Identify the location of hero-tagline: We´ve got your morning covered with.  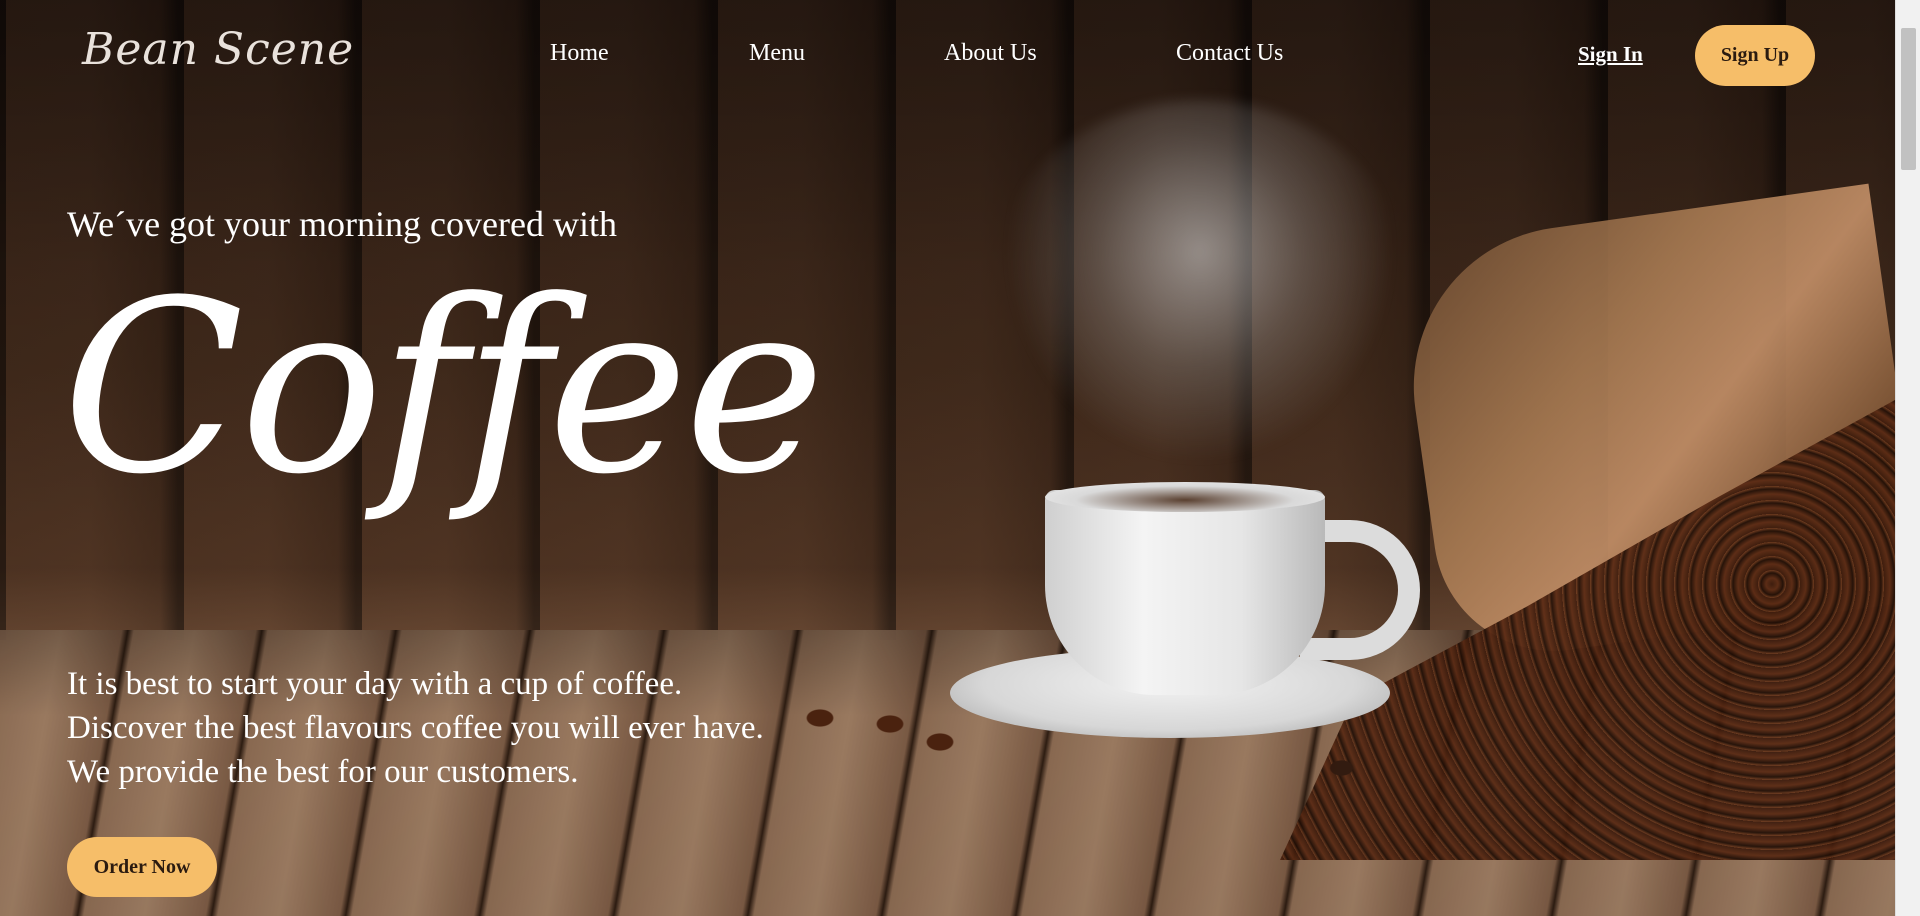
(342, 224).